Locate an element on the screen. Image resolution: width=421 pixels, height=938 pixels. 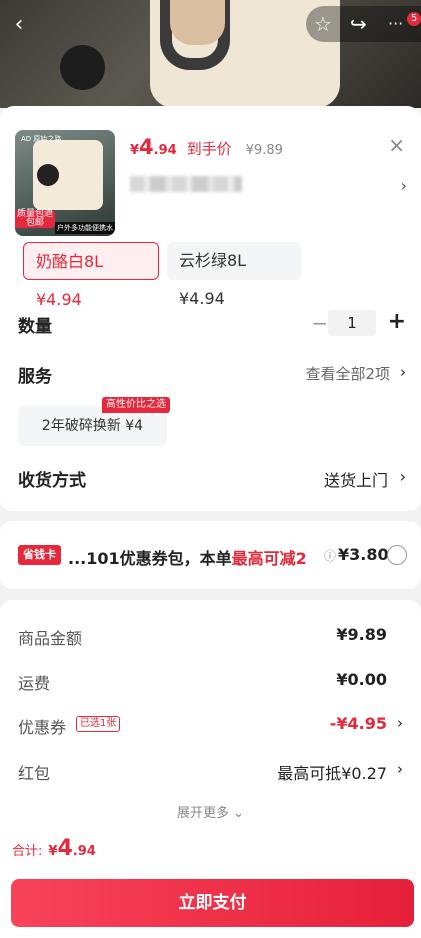
coupon-pack-card: 省钱卡 ...101优惠券包，本单最高可减2 ⓘ ¥3.80 is located at coordinates (210, 555).